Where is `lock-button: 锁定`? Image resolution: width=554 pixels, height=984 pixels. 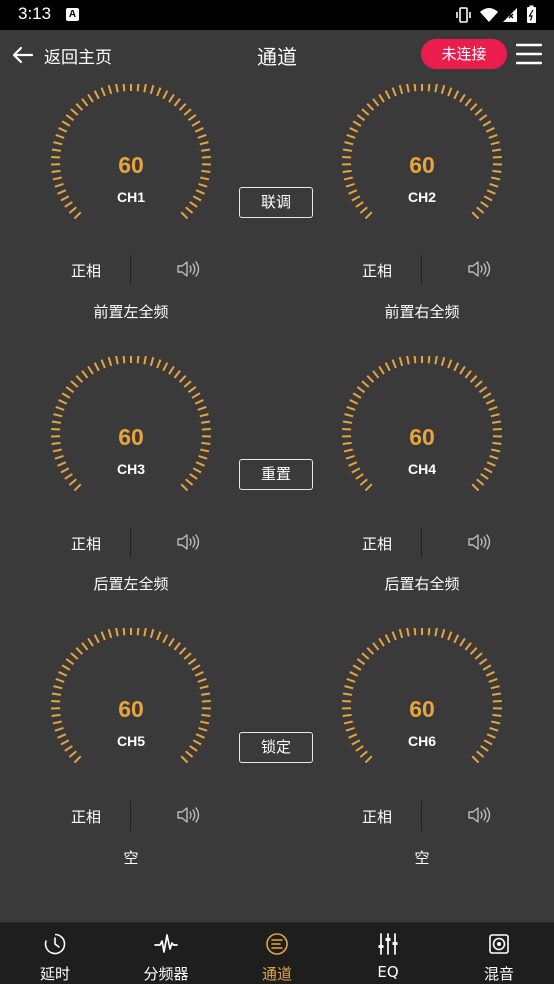
lock-button: 锁定 is located at coordinates (276, 747).